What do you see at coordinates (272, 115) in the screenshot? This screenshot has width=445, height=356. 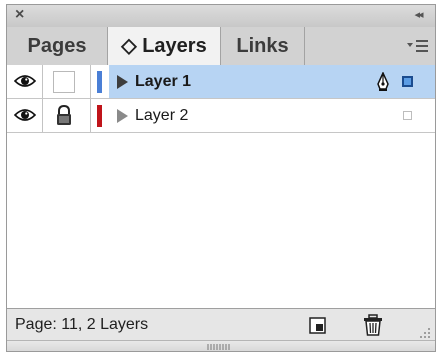 I see `layer-row-main: Layer 2` at bounding box center [272, 115].